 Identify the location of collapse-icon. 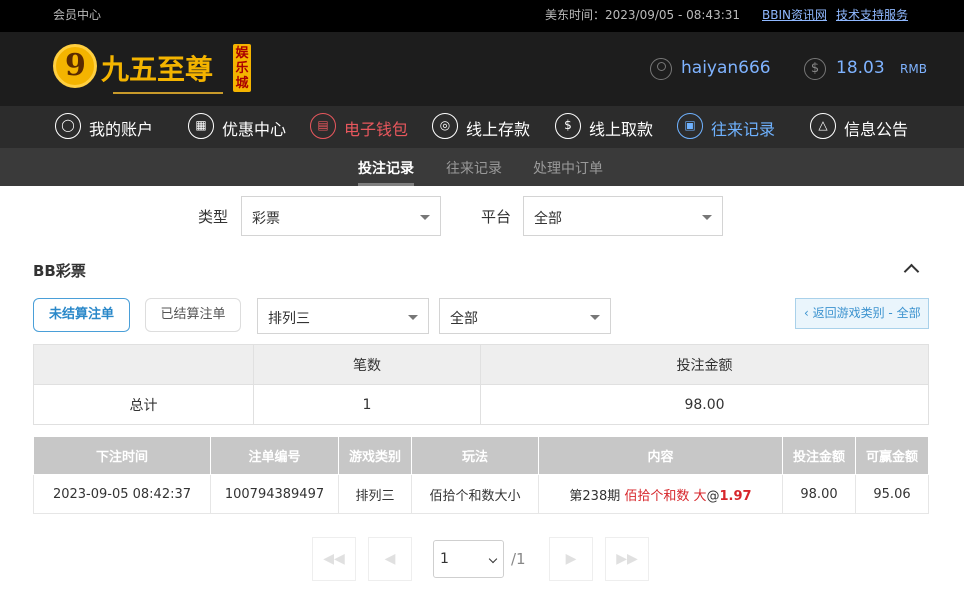
(911, 269).